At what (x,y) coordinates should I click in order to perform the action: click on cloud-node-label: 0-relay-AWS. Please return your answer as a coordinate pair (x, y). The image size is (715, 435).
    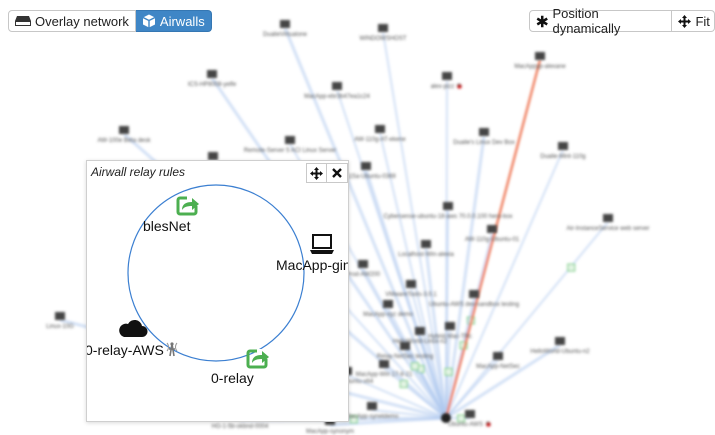
    Looking at the image, I should click on (125, 350).